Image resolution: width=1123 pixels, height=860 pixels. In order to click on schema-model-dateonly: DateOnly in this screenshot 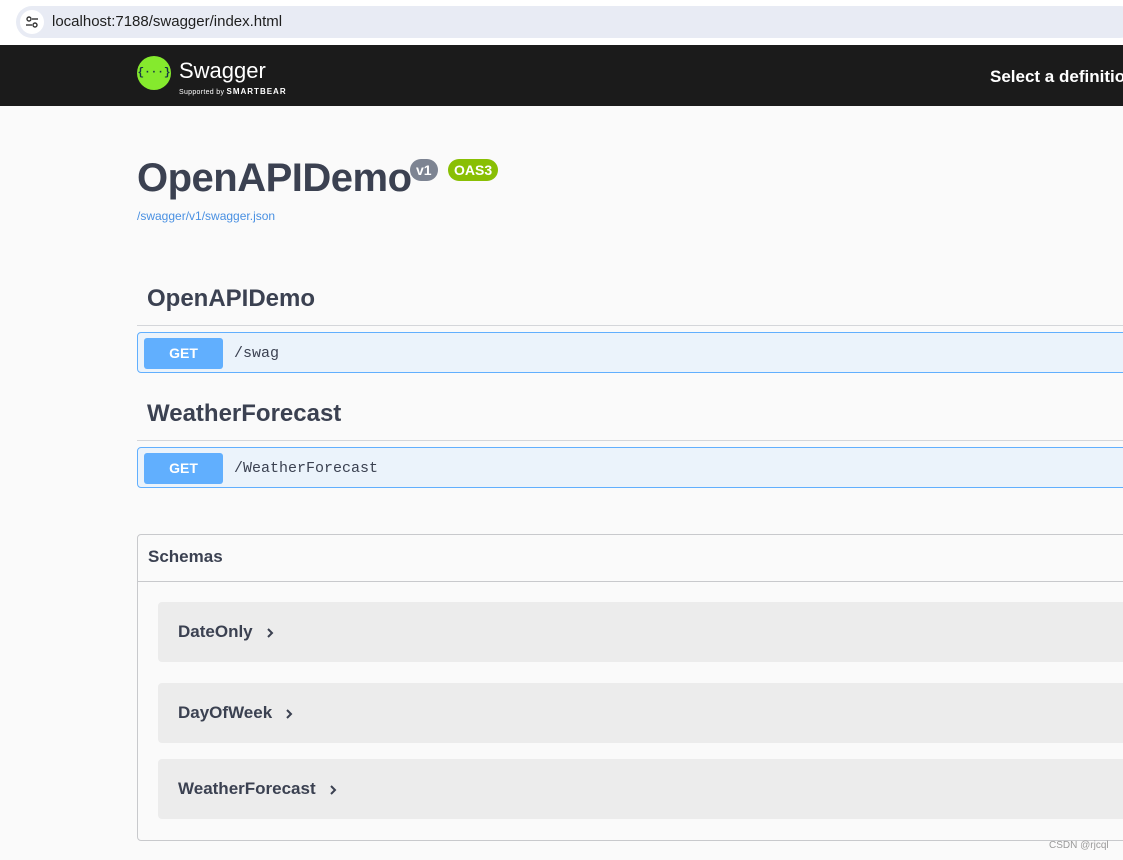, I will do `click(640, 632)`.